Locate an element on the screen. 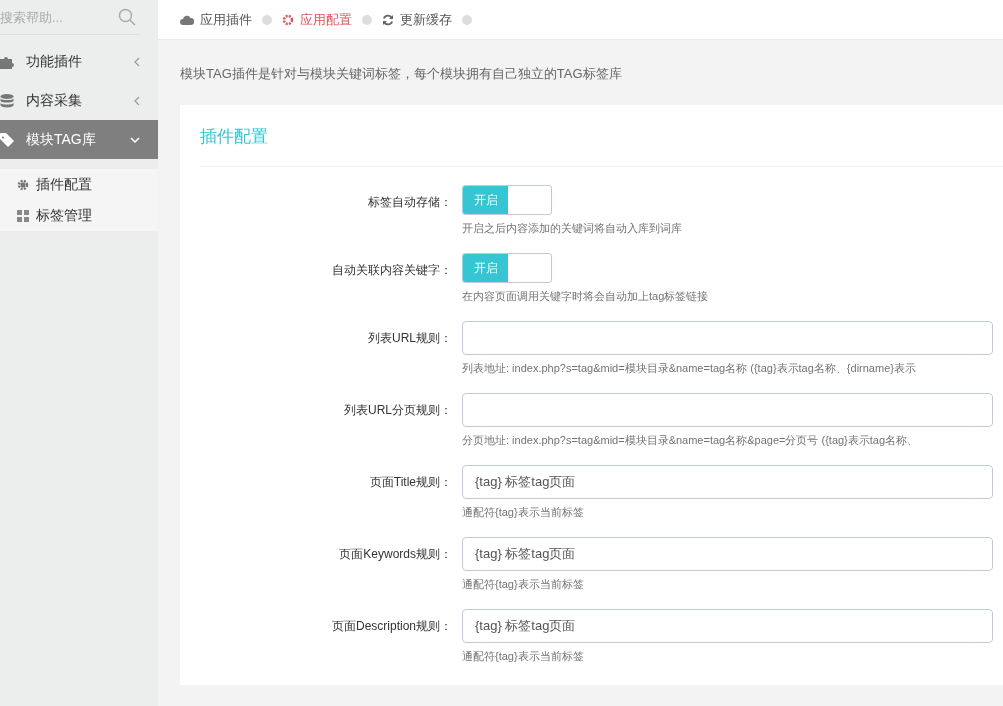 The image size is (1003, 706). description-text: 模块TAG插件是针对与模块关键词标签，每个模块拥有自己独立的TAG标签库 is located at coordinates (401, 74).